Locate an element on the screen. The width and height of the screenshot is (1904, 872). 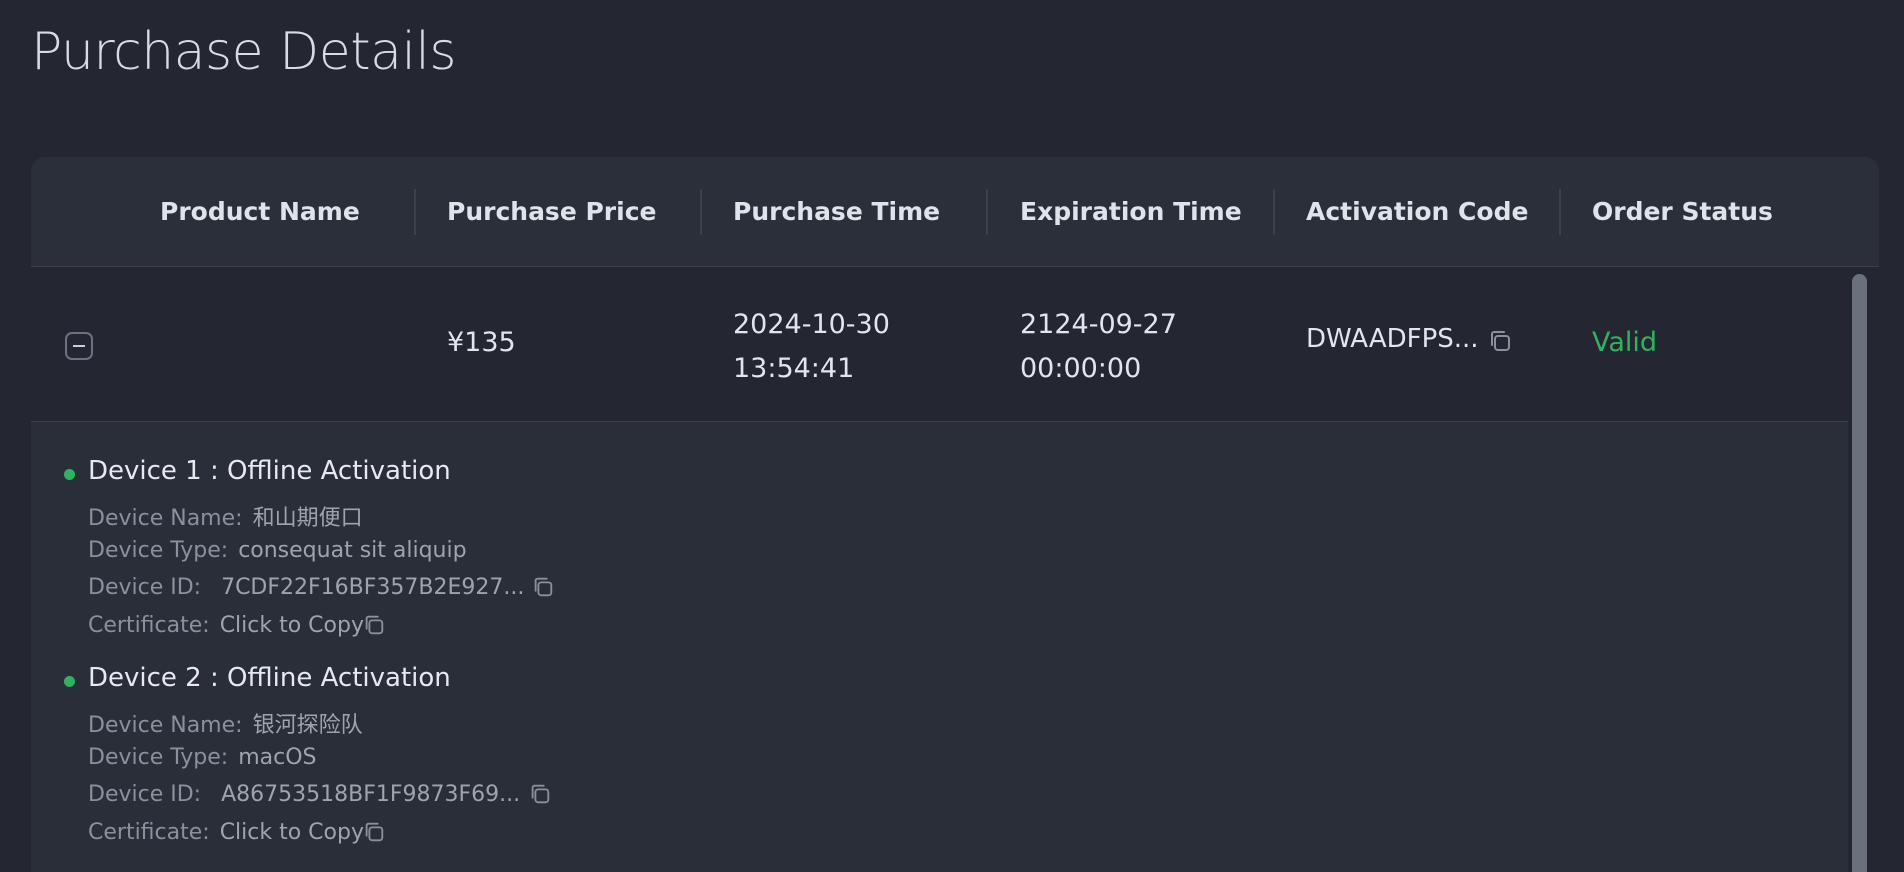
column-header-order-status: Order Status is located at coordinates (1682, 211).